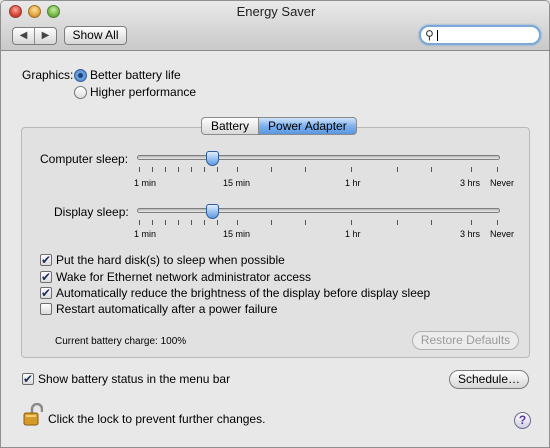 The width and height of the screenshot is (550, 448). I want to click on checkbox-restart-power-failure, so click(46, 309).